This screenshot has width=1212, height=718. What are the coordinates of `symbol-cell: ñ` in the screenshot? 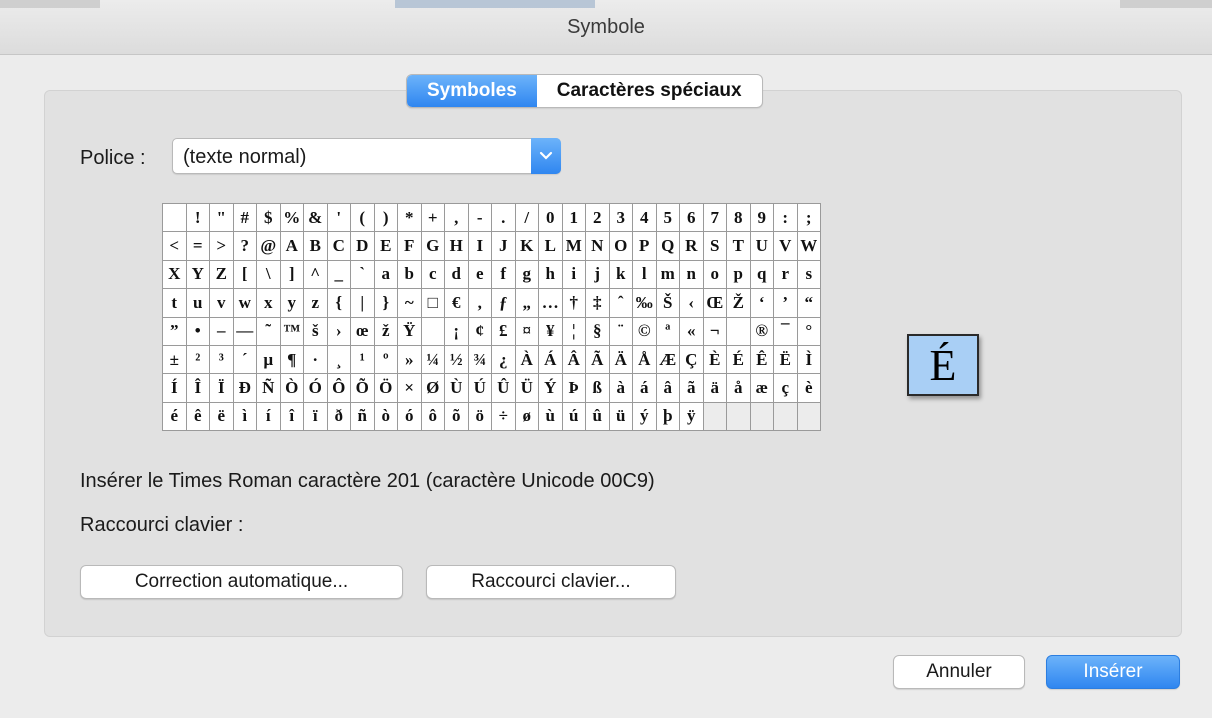 It's located at (362, 416).